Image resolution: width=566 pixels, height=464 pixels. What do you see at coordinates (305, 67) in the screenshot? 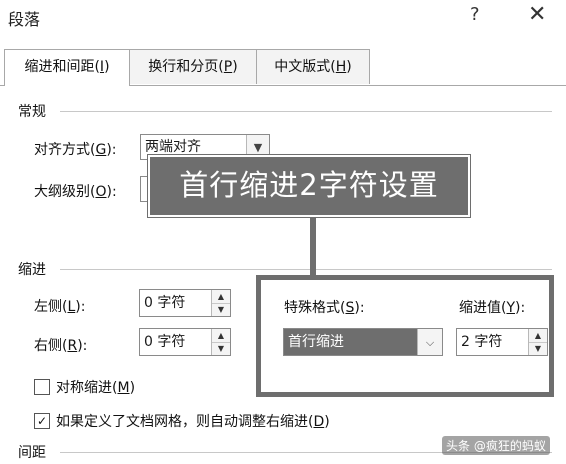
I see `tab-label: 中文版式(` at bounding box center [305, 67].